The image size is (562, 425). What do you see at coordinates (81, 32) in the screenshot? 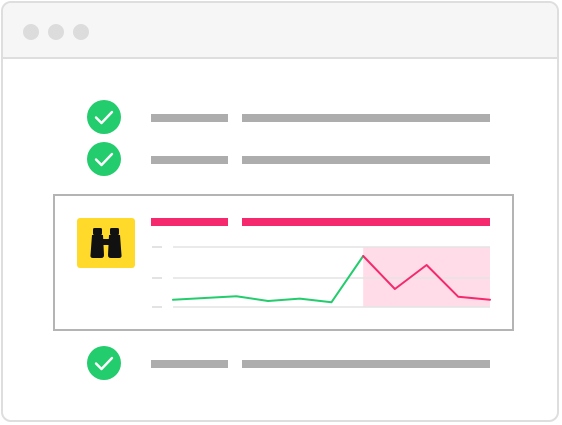
I see `maximize-window-dot` at bounding box center [81, 32].